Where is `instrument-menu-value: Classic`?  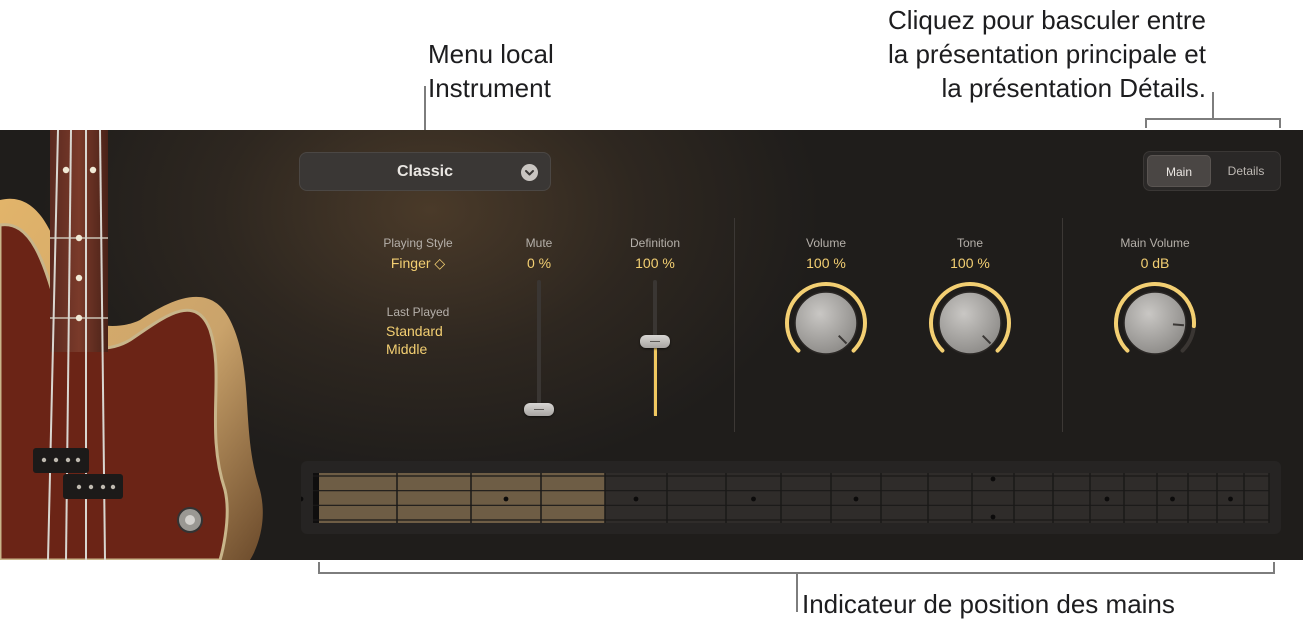
instrument-menu-value: Classic is located at coordinates (425, 171).